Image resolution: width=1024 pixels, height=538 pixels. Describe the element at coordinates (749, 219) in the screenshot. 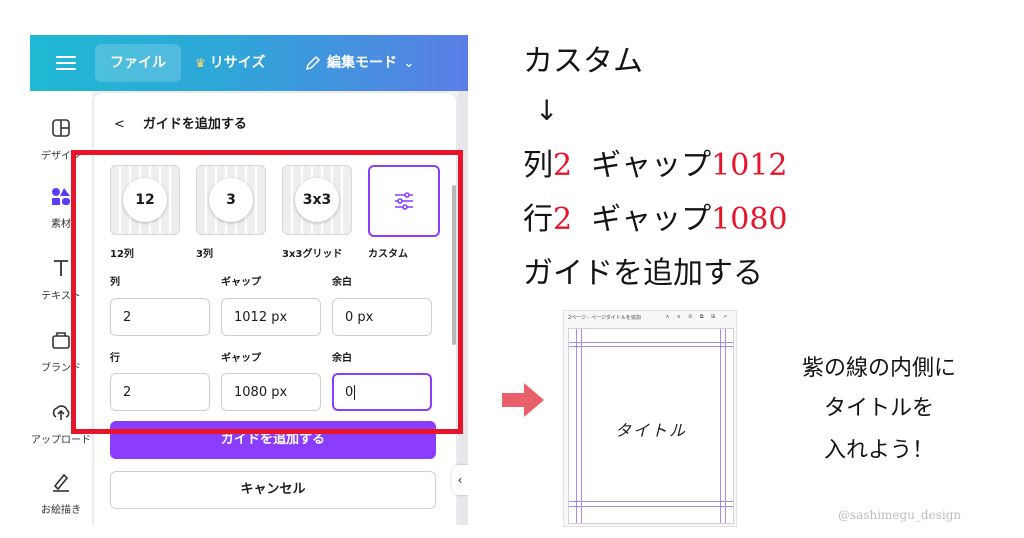

I see `step-number: 1080` at that location.